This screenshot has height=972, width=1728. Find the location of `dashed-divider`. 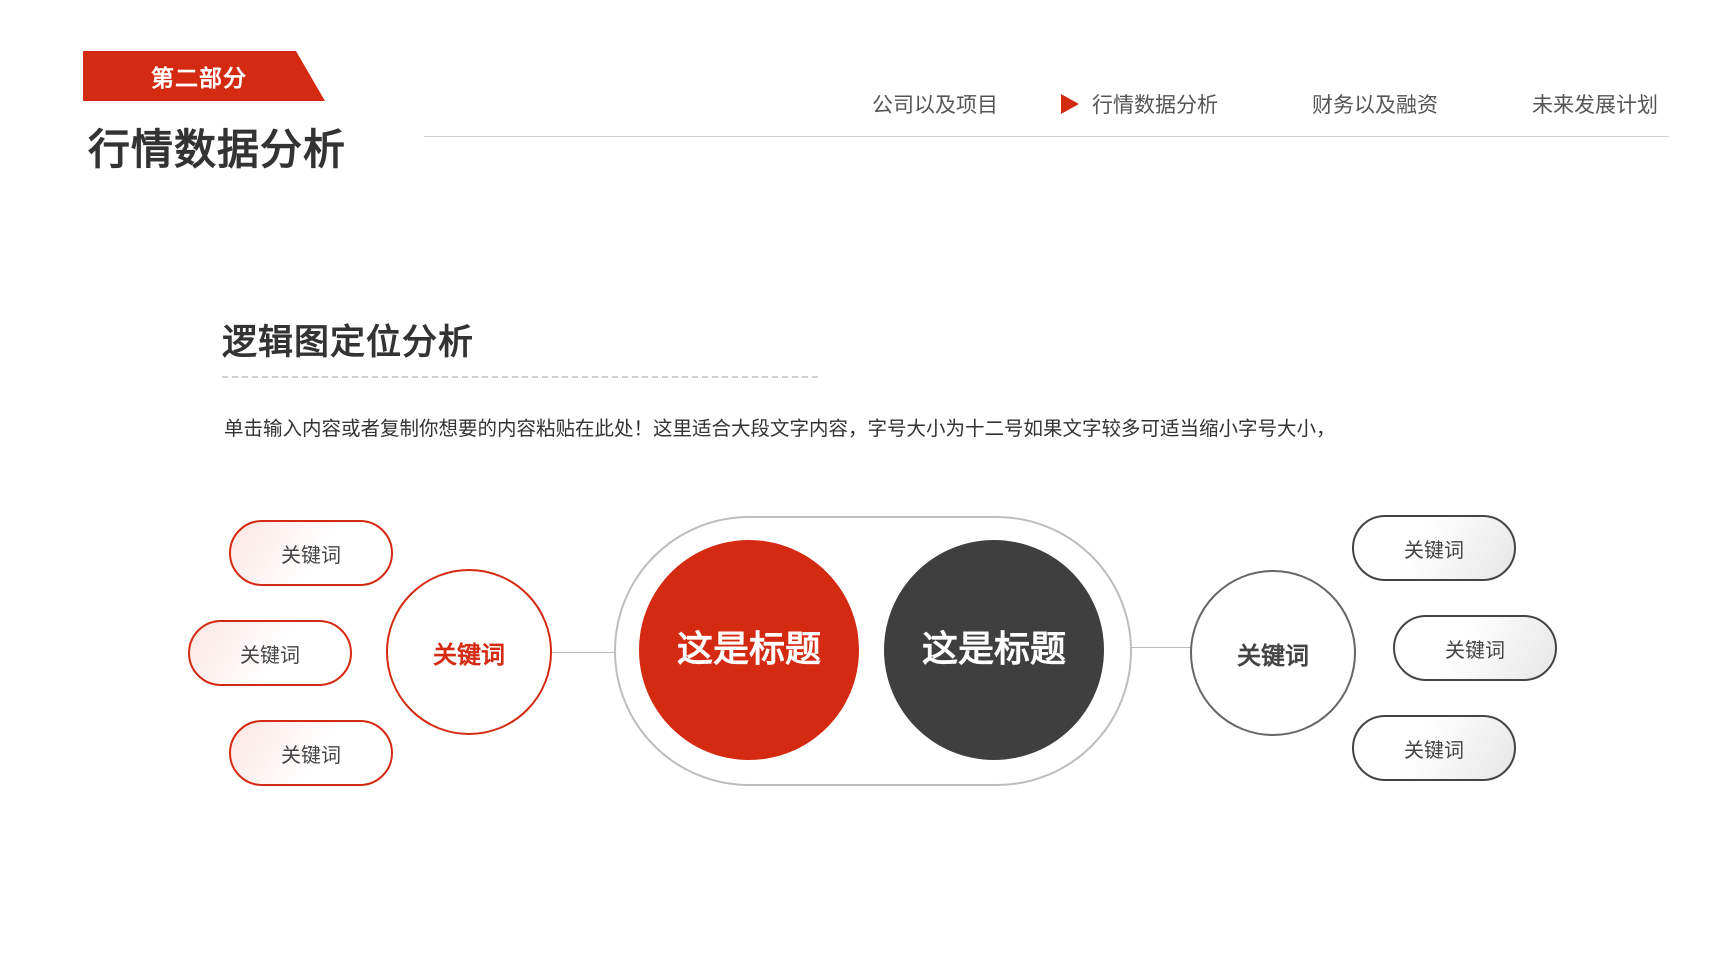

dashed-divider is located at coordinates (520, 377).